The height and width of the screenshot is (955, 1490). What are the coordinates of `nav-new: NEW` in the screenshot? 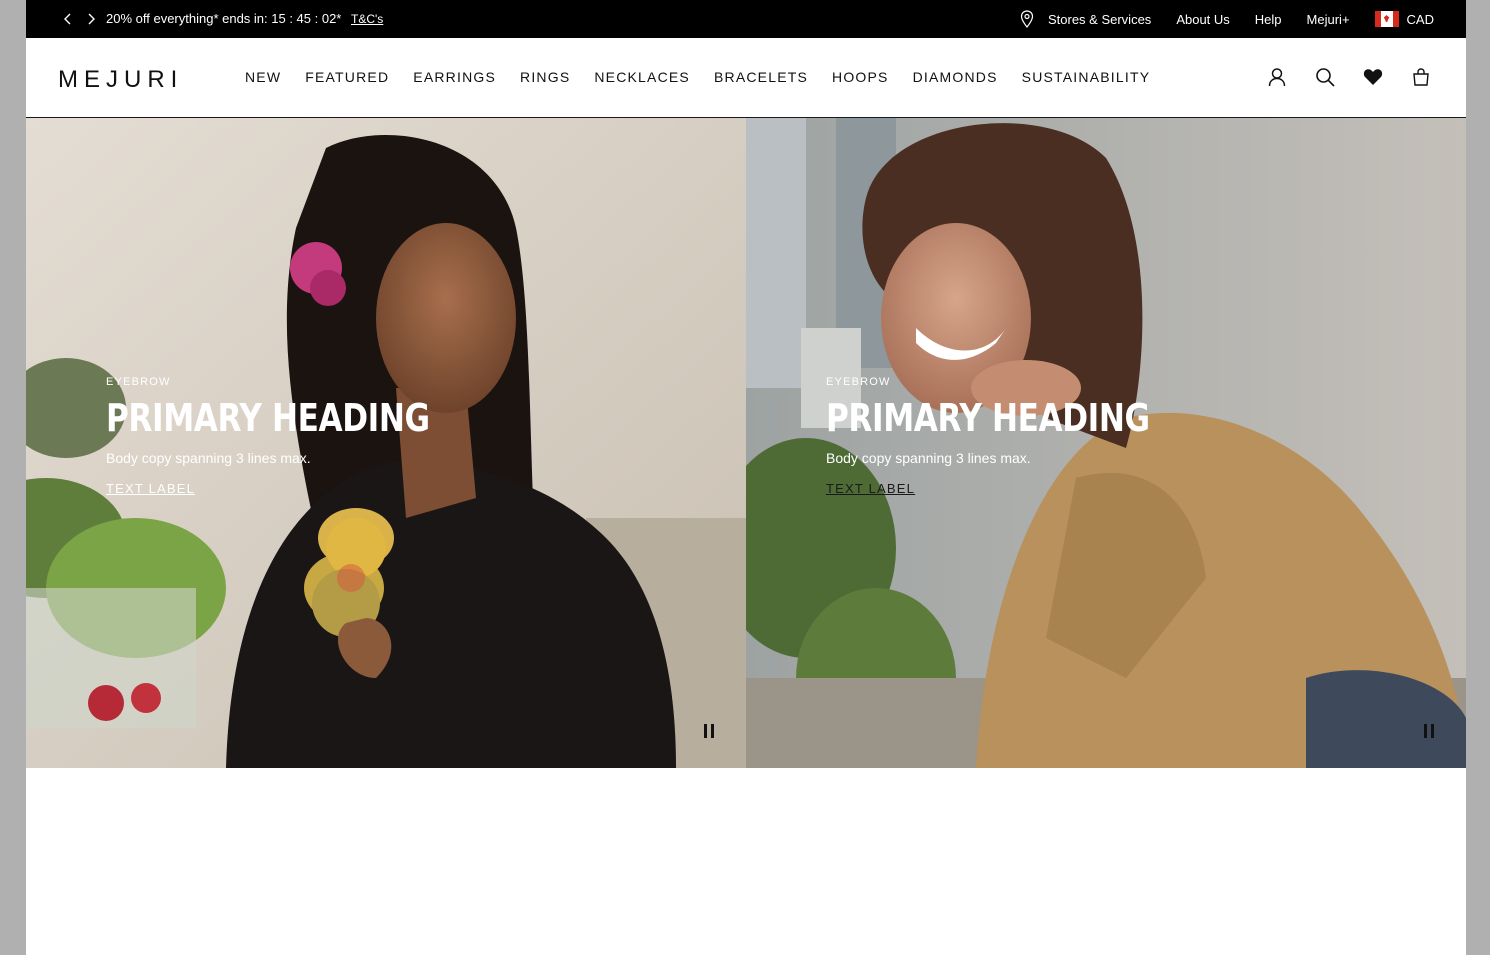 It's located at (263, 77).